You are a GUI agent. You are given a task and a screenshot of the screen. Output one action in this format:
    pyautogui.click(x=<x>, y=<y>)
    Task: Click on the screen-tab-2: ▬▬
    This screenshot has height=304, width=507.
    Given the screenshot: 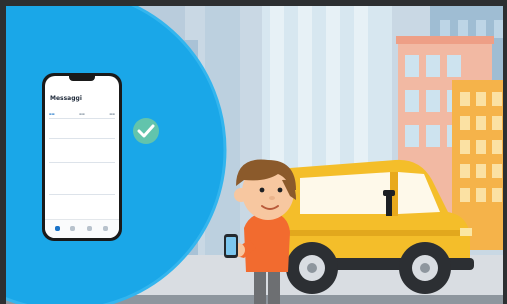 What is the action you would take?
    pyautogui.click(x=82, y=114)
    